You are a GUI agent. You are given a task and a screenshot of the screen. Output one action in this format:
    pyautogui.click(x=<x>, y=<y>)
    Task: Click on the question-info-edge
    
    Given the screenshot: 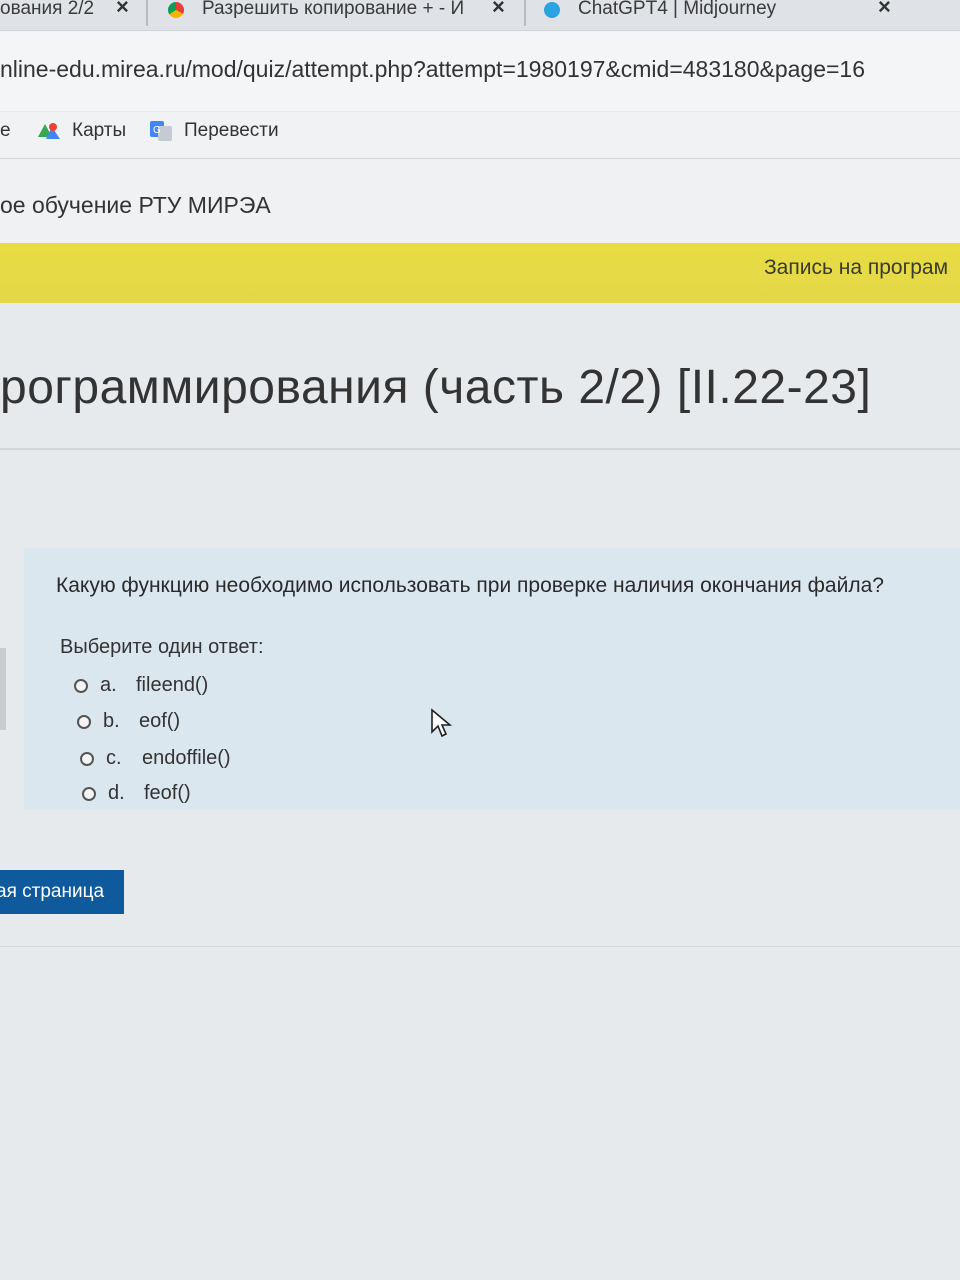 What is the action you would take?
    pyautogui.click(x=3, y=689)
    